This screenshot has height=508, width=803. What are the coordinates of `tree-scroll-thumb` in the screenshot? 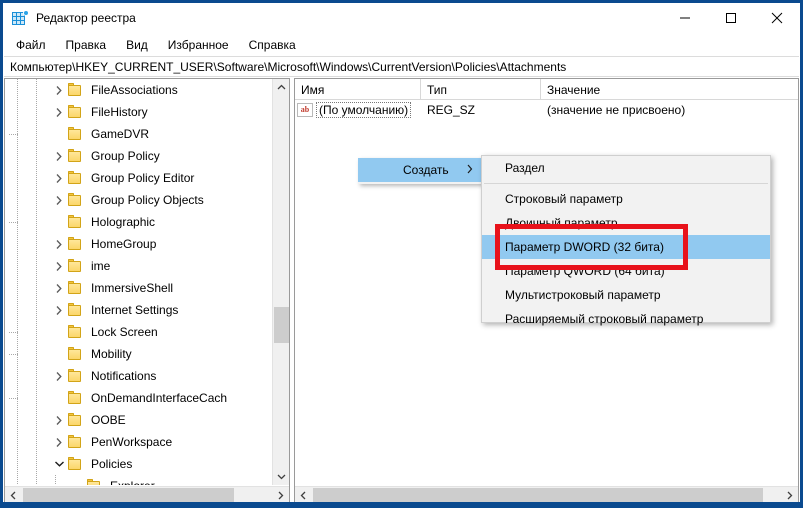 It's located at (281, 325).